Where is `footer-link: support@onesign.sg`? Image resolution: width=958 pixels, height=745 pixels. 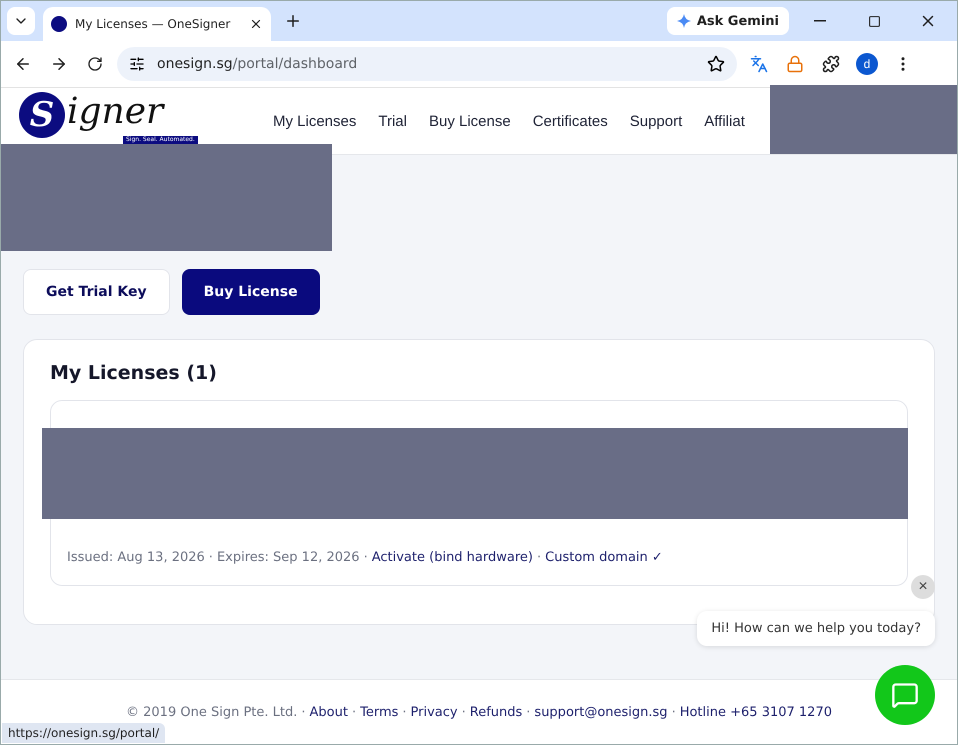 footer-link: support@onesign.sg is located at coordinates (601, 712).